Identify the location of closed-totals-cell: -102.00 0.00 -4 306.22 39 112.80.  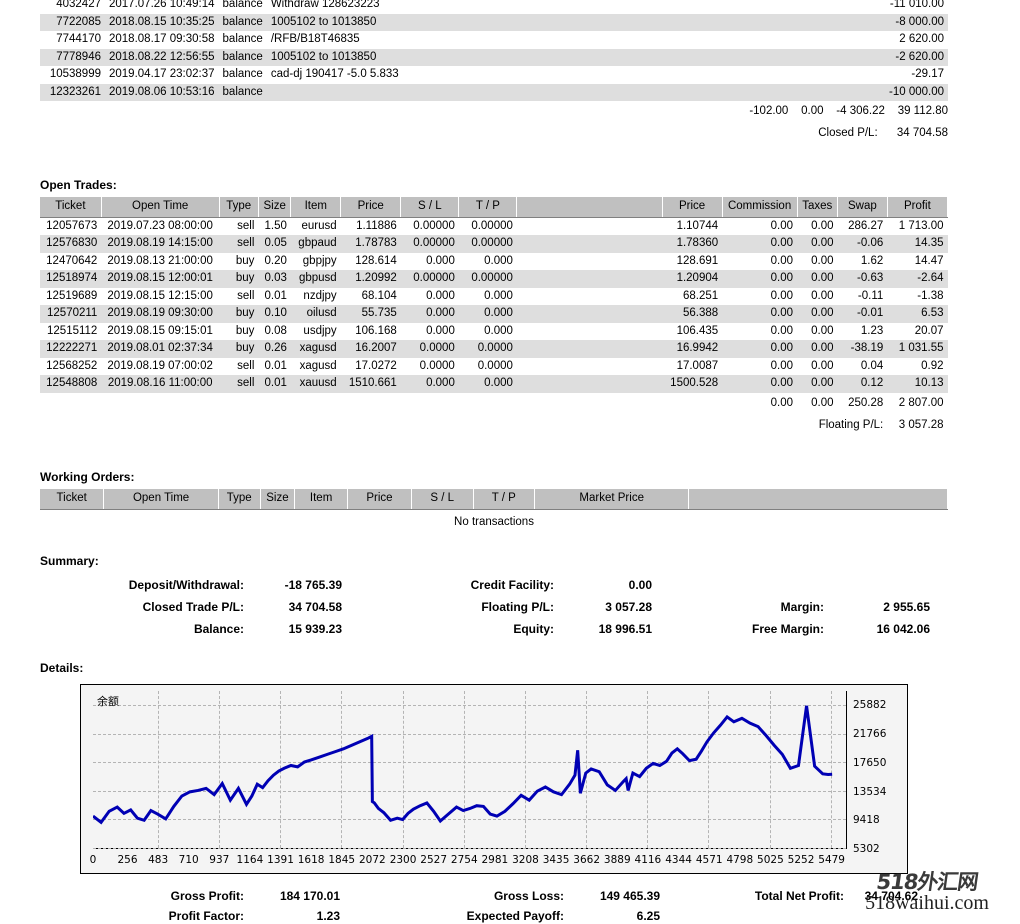
(848, 112).